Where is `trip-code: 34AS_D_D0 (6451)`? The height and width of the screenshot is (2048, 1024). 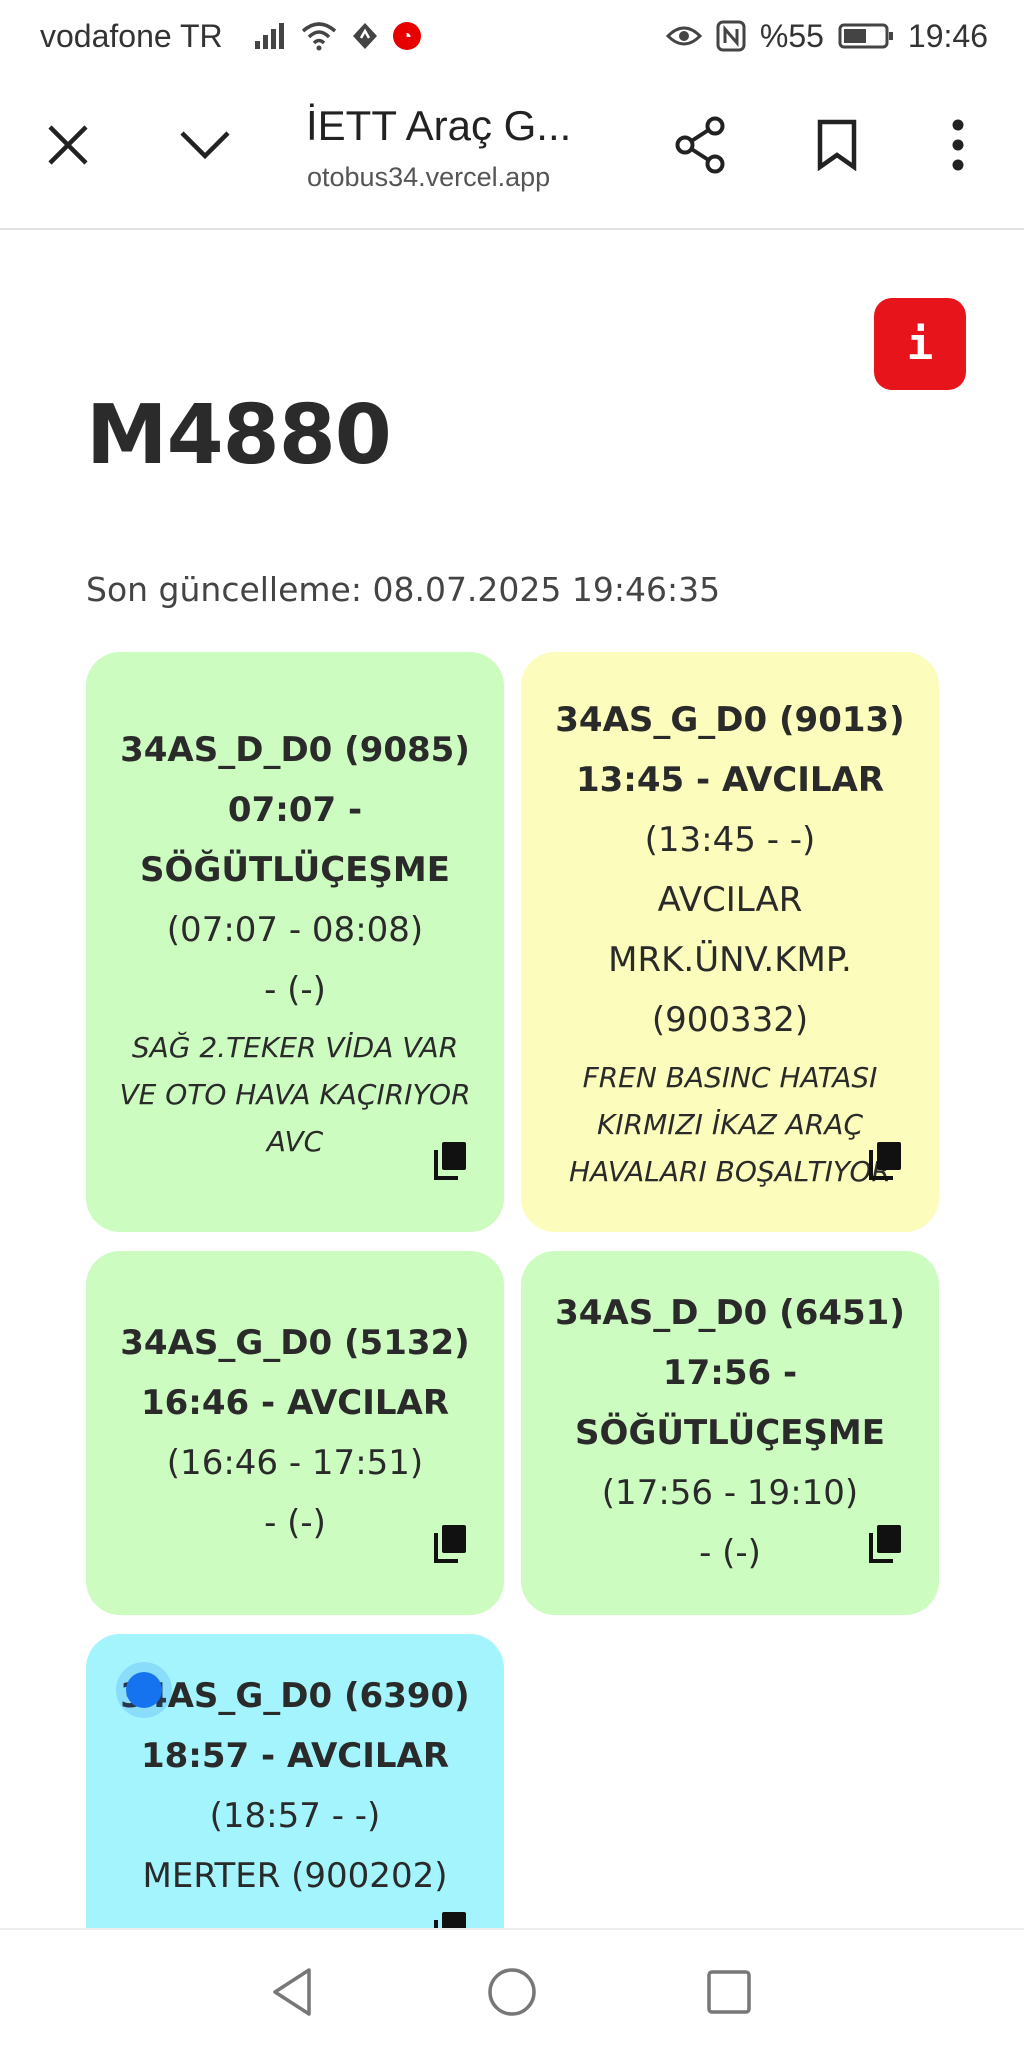 trip-code: 34AS_D_D0 (6451) is located at coordinates (730, 1313).